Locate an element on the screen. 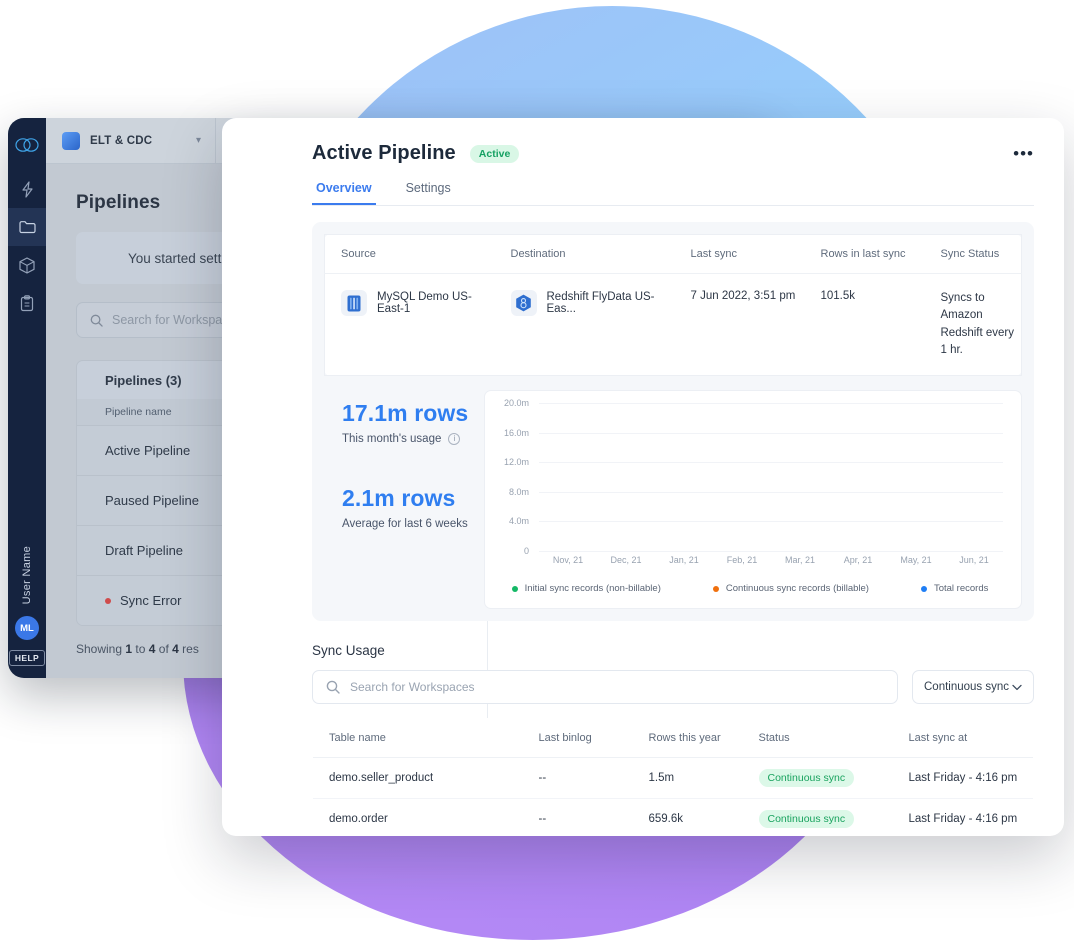 This screenshot has width=1074, height=942. col-rows-this-year: Rows this year is located at coordinates (687, 738).